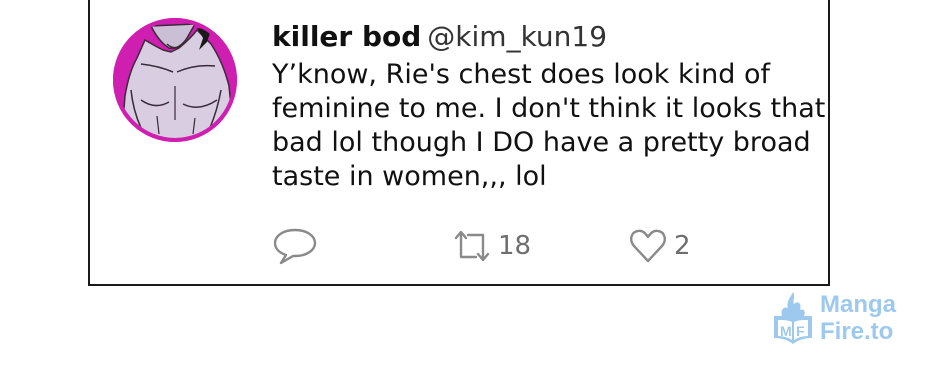  I want to click on display-name: killer bod, so click(346, 36).